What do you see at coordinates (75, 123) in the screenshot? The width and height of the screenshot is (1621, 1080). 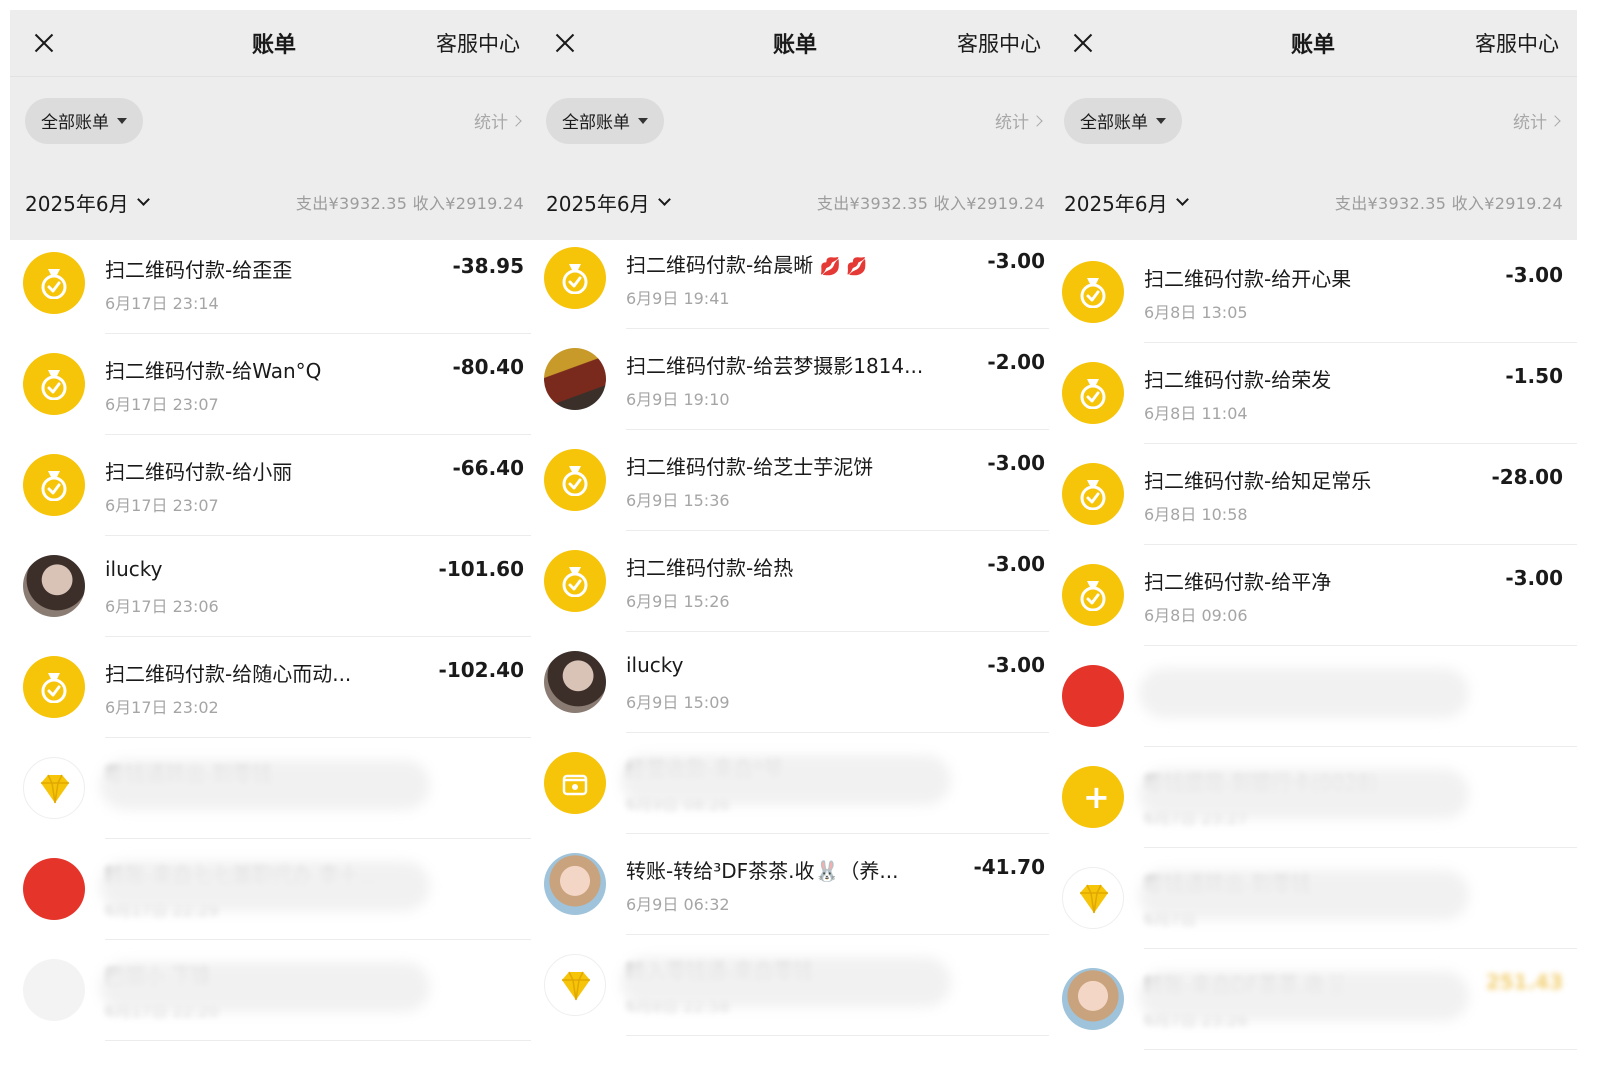 I see `filter-label: 全部账单` at bounding box center [75, 123].